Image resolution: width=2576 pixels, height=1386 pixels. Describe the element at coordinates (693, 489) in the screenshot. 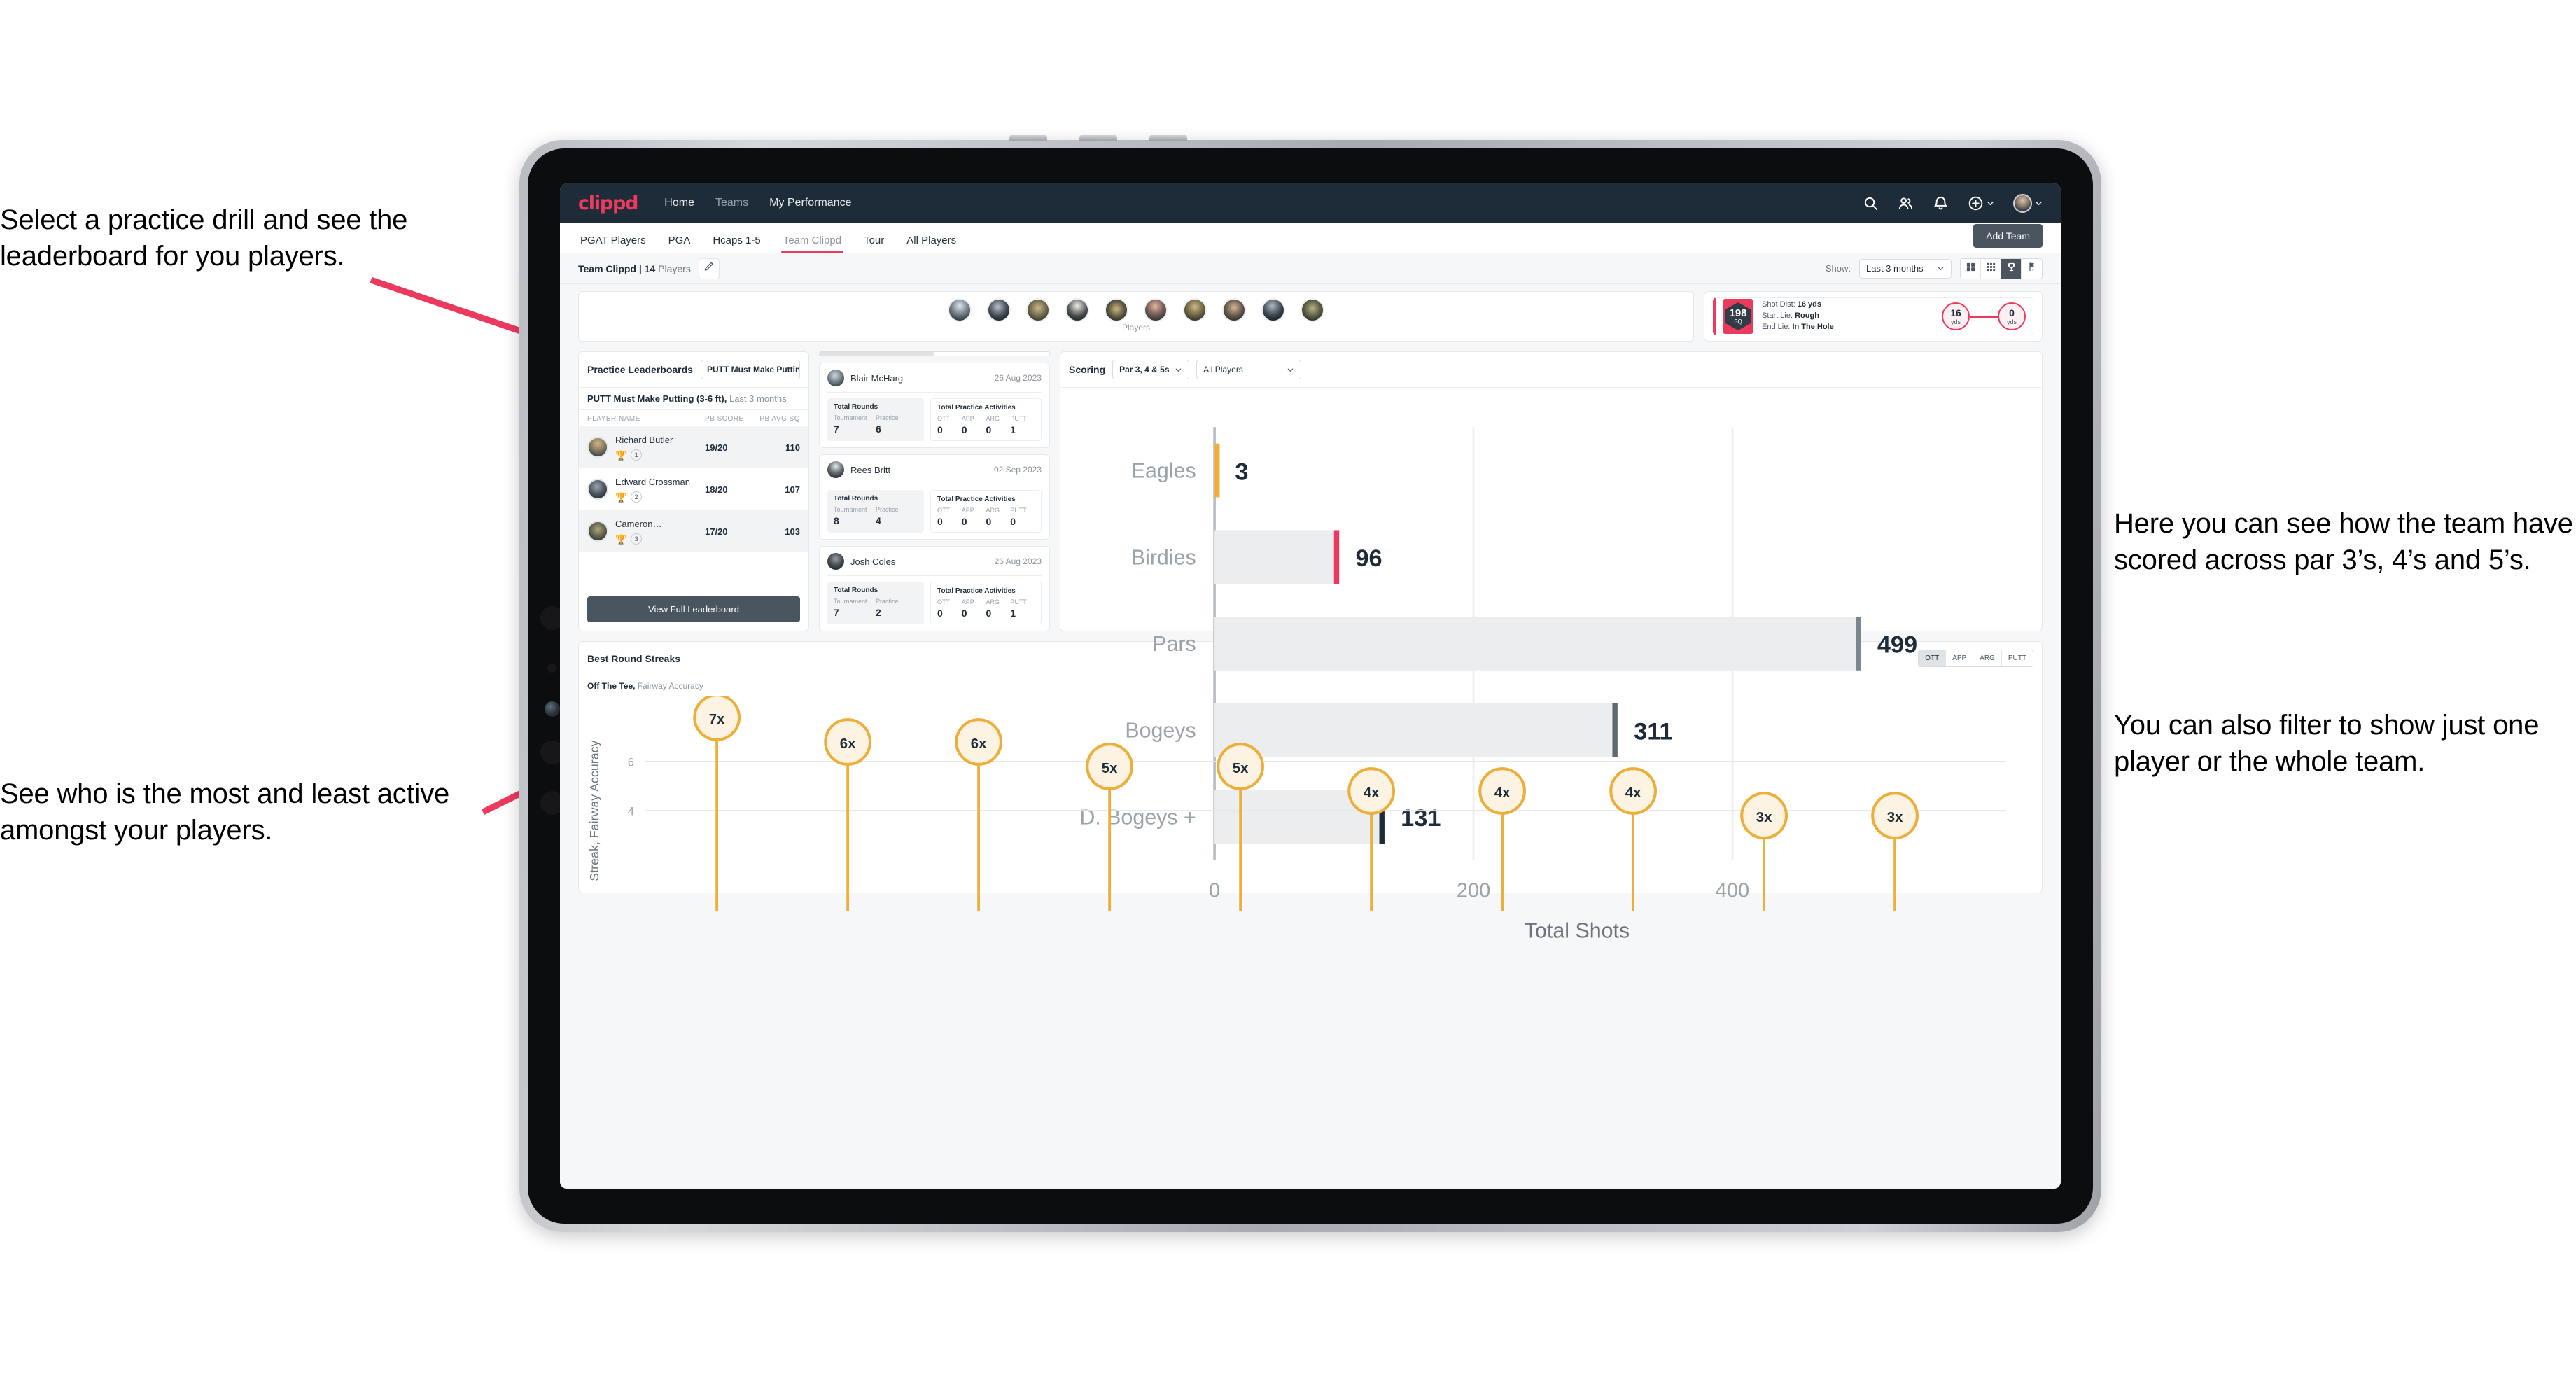

I see `table-row: Edward Crossman 🏆 2 18/20 107` at that location.